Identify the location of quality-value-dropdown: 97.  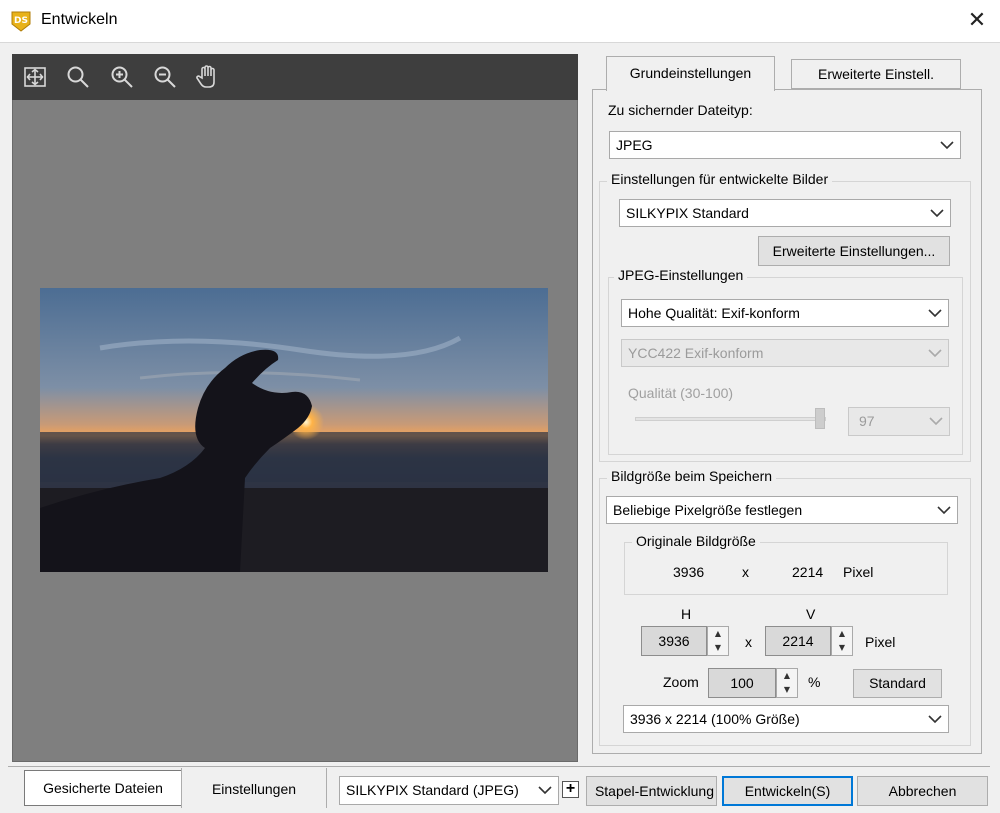
(899, 421).